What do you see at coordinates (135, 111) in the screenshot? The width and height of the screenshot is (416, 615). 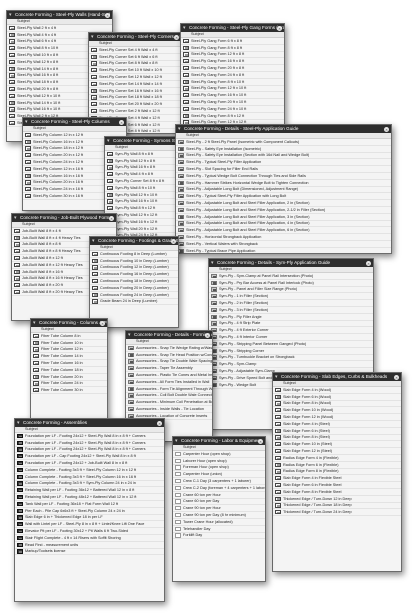 I see `list-item: Steel-Ply Corner Set 2 ft Wall x 12 ft` at bounding box center [135, 111].